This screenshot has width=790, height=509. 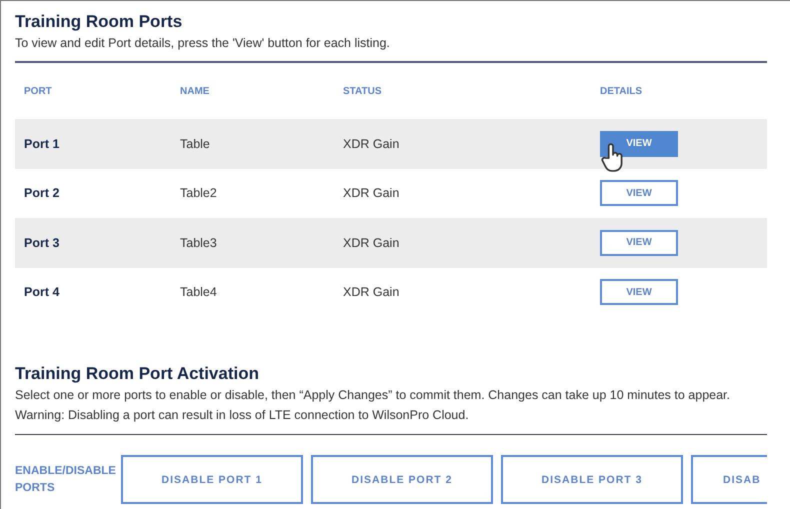 I want to click on section-description: To view and edit Port details, press the 'View' button for each listing., so click(x=203, y=43).